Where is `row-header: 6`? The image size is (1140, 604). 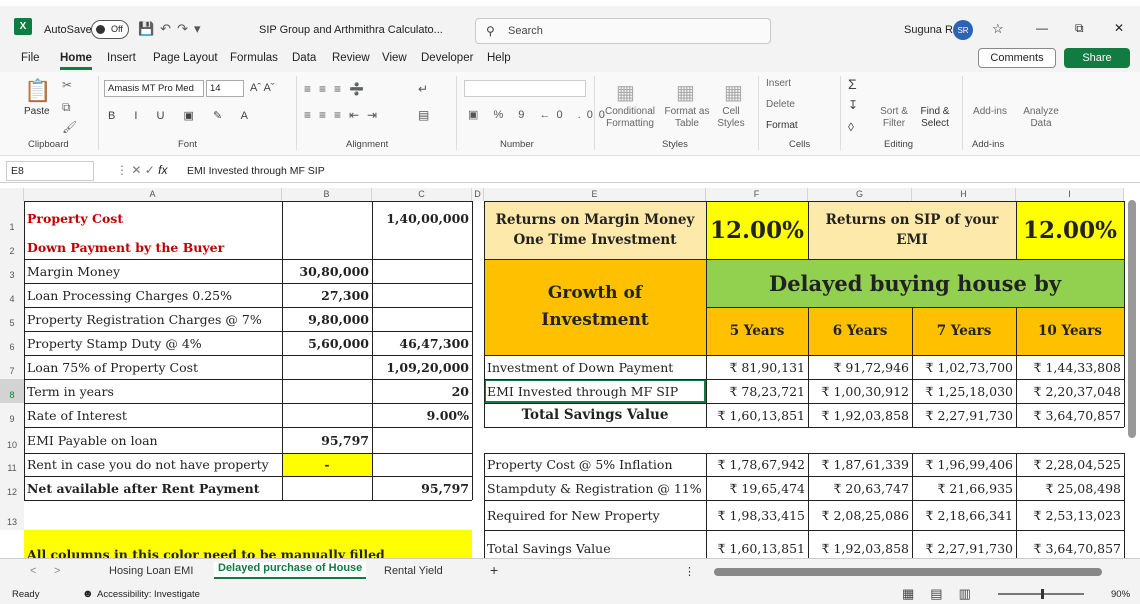 row-header: 6 is located at coordinates (12, 343).